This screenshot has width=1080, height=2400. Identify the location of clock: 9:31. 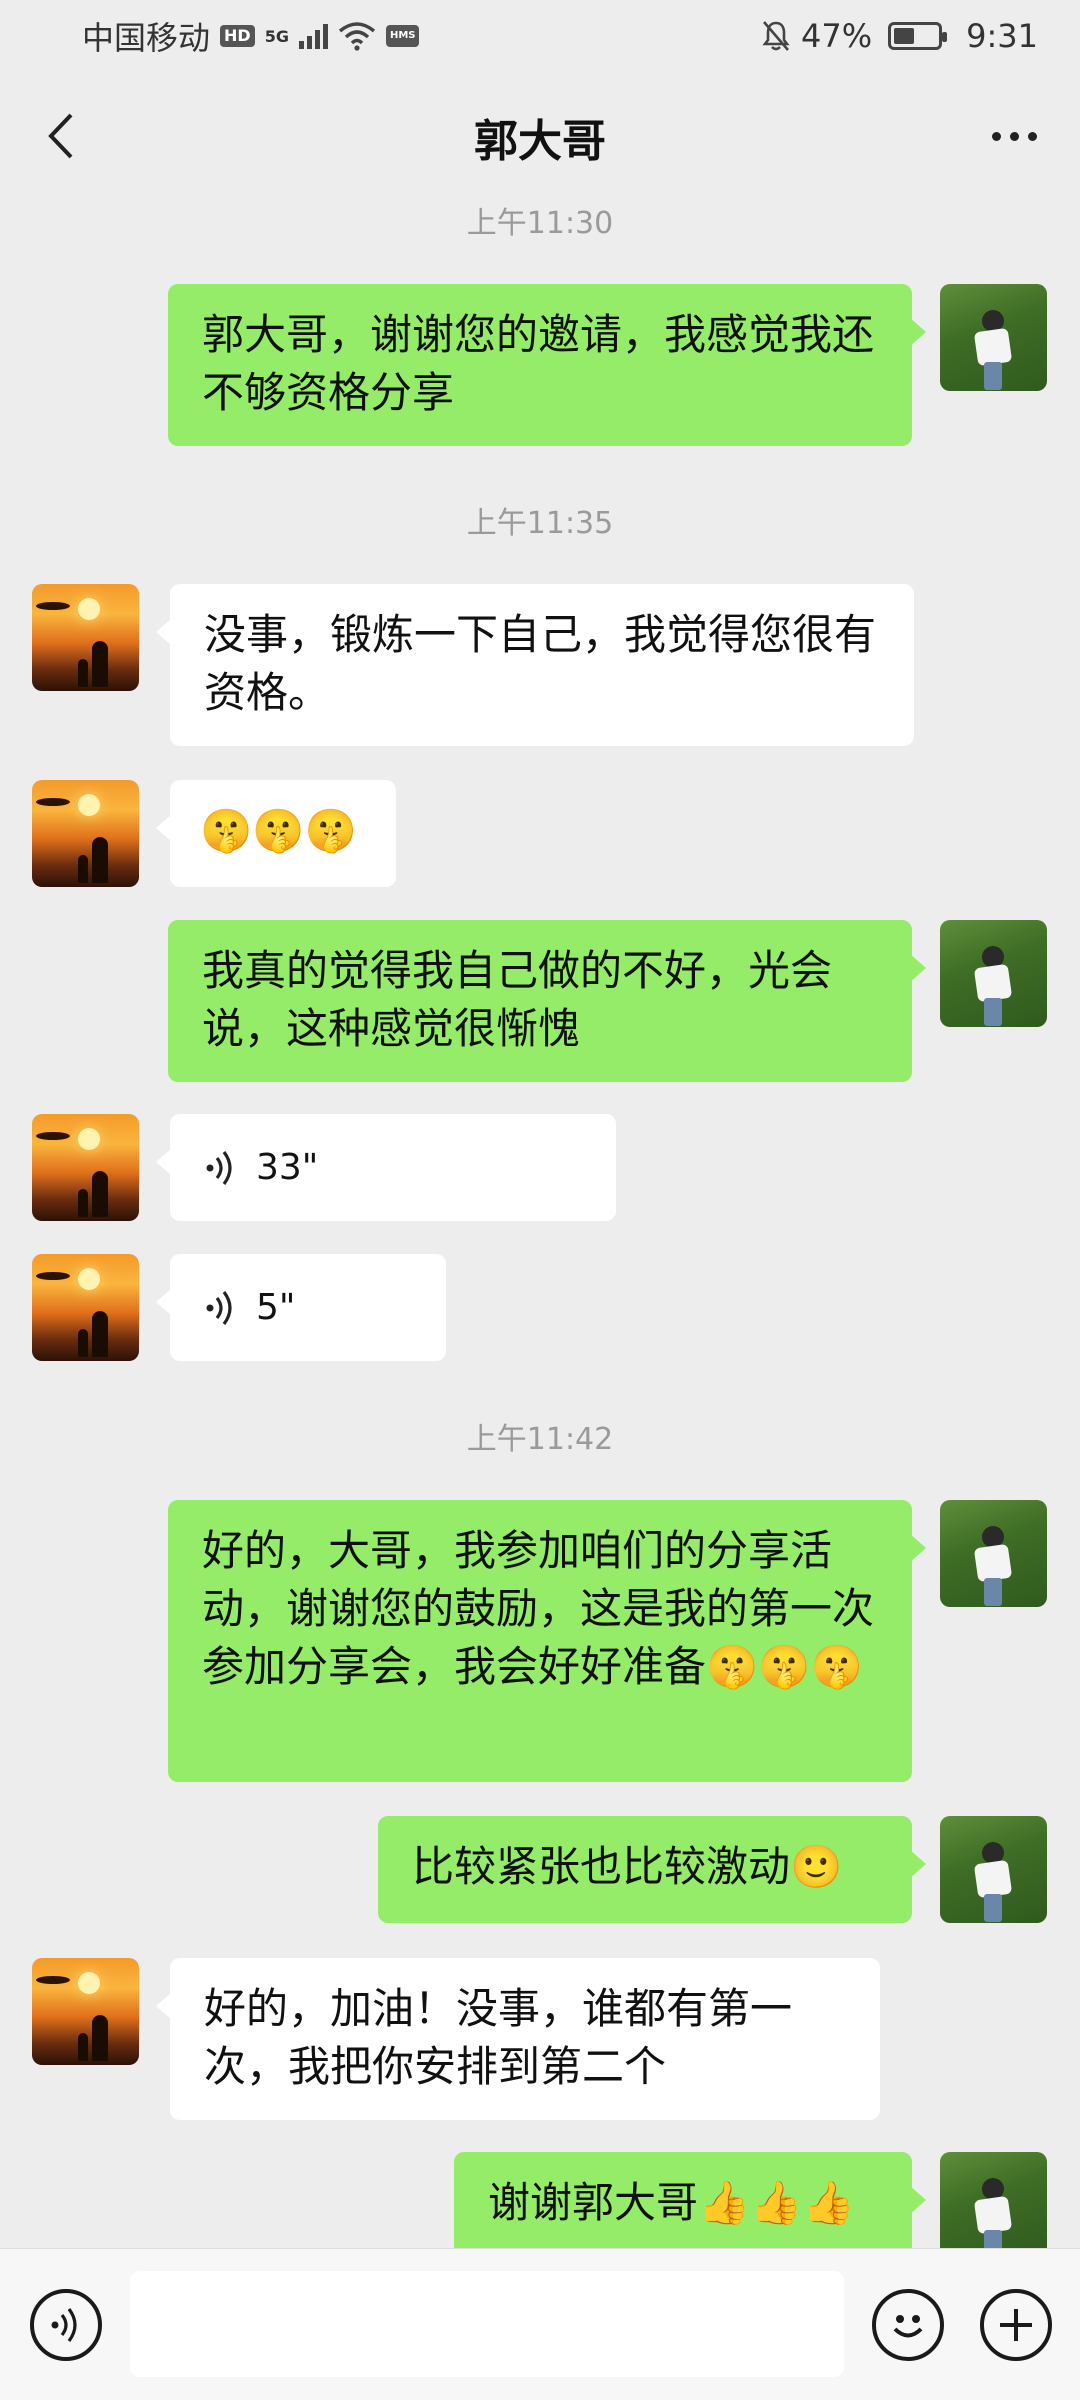
(1002, 36).